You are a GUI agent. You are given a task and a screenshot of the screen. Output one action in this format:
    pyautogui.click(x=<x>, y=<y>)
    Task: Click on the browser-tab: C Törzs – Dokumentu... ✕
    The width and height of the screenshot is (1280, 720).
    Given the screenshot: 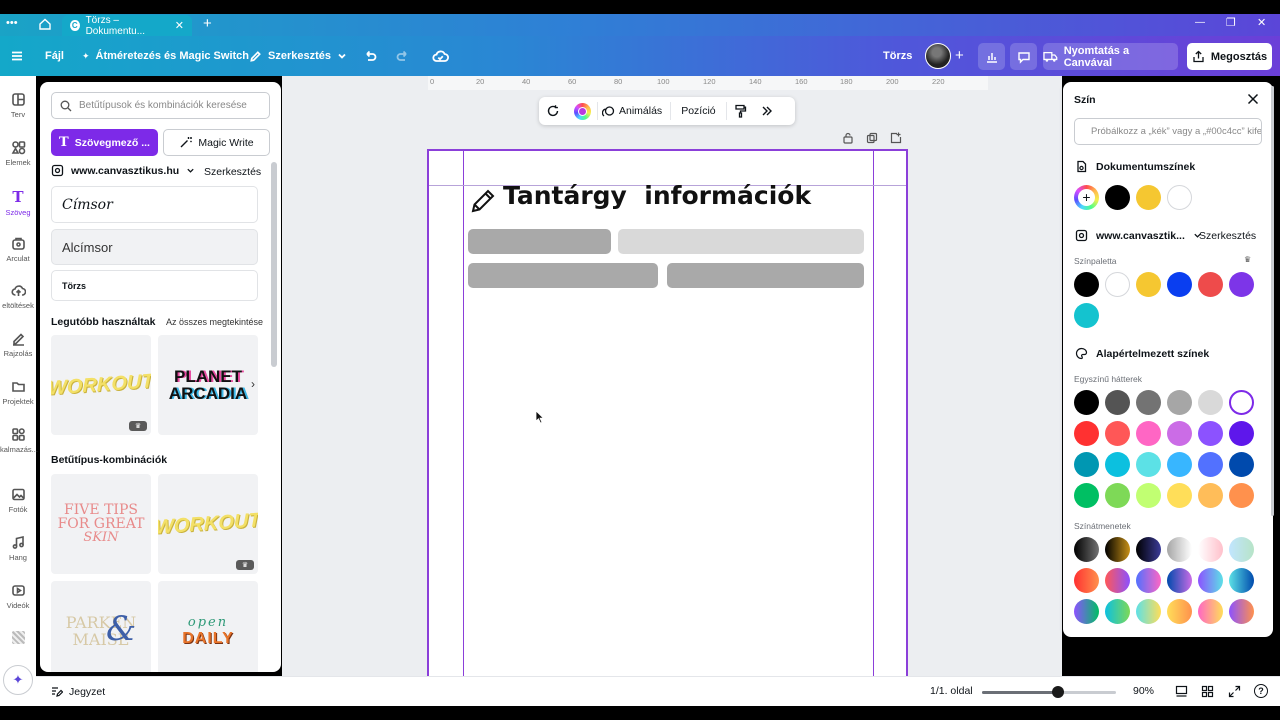 What is the action you would take?
    pyautogui.click(x=127, y=26)
    